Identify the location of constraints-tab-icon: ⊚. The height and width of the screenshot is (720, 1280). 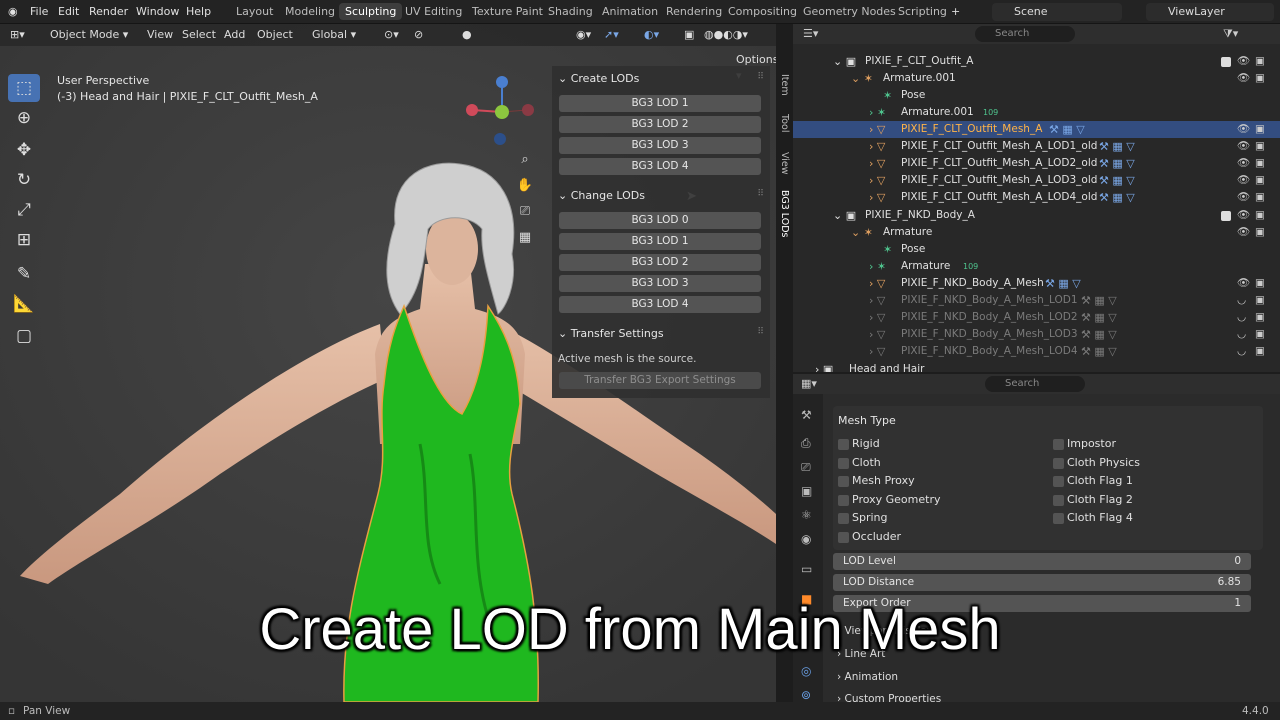
(806, 695).